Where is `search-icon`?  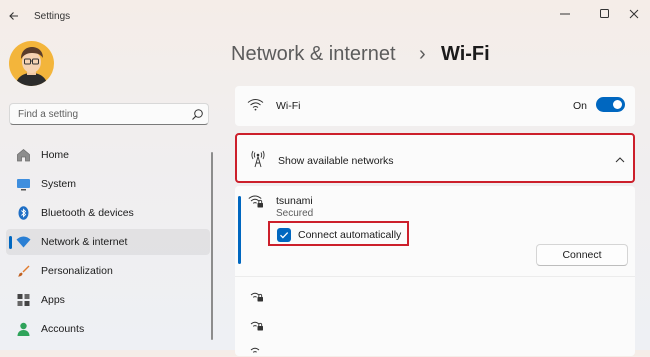 search-icon is located at coordinates (197, 114).